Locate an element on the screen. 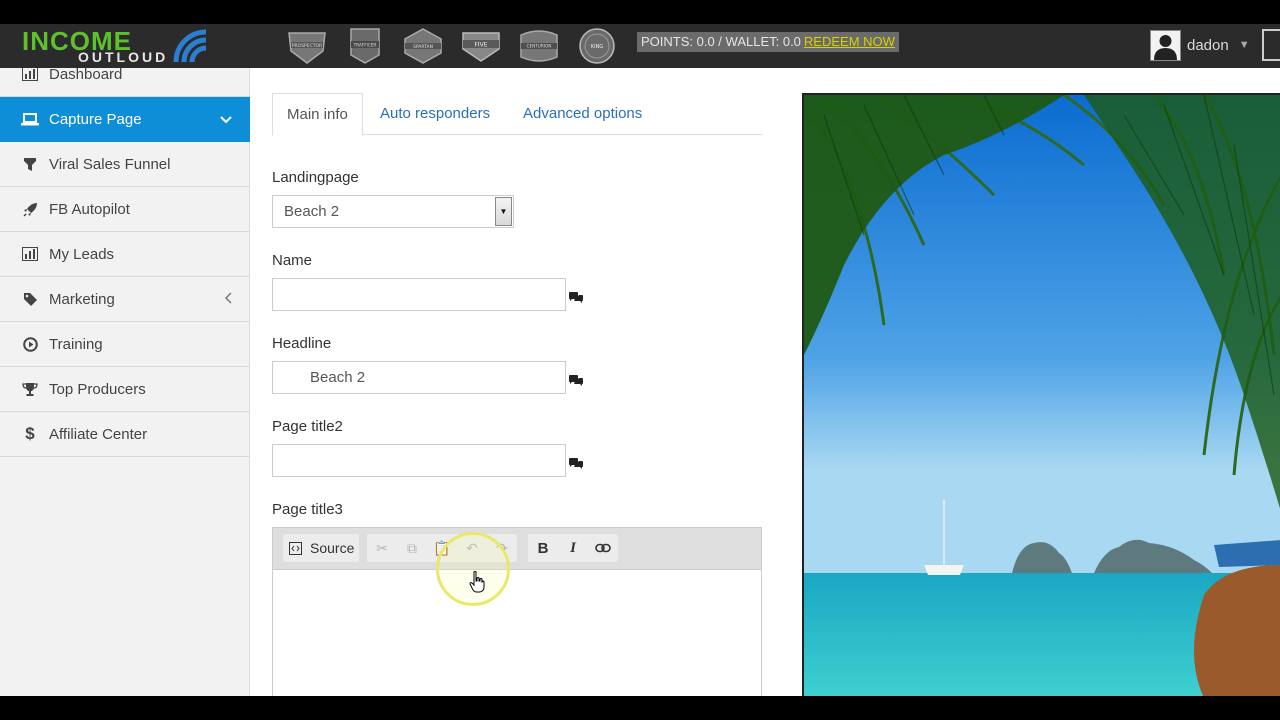 Image resolution: width=1280 pixels, height=720 pixels. format-group: B I is located at coordinates (573, 548).